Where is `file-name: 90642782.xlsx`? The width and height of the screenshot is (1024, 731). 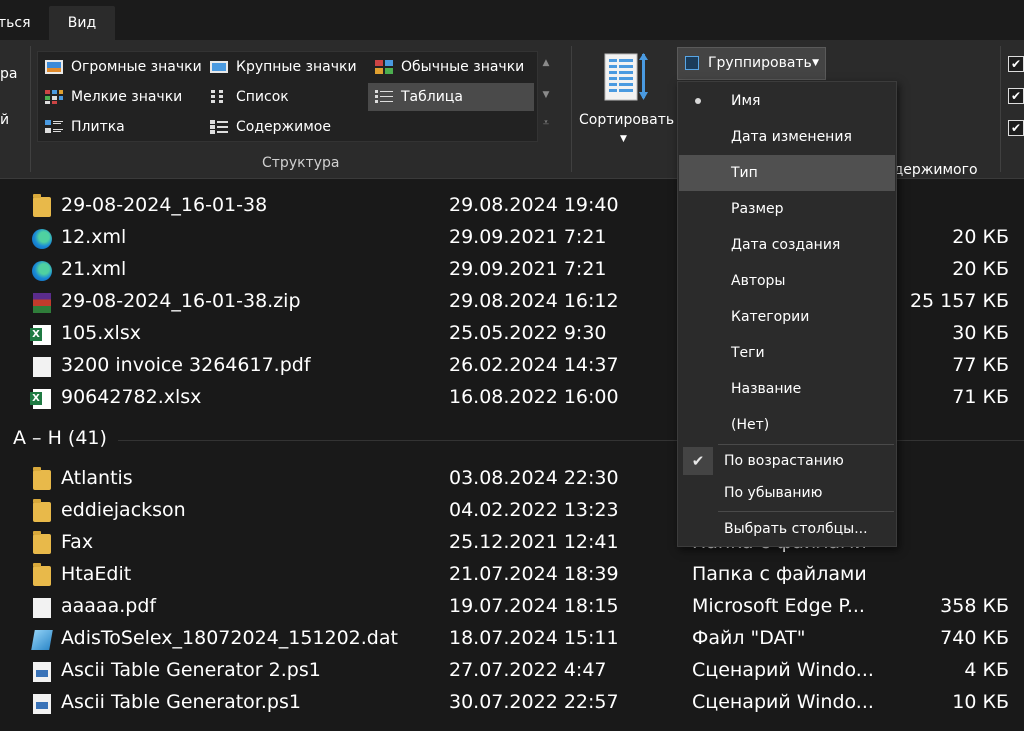
file-name: 90642782.xlsx is located at coordinates (131, 397).